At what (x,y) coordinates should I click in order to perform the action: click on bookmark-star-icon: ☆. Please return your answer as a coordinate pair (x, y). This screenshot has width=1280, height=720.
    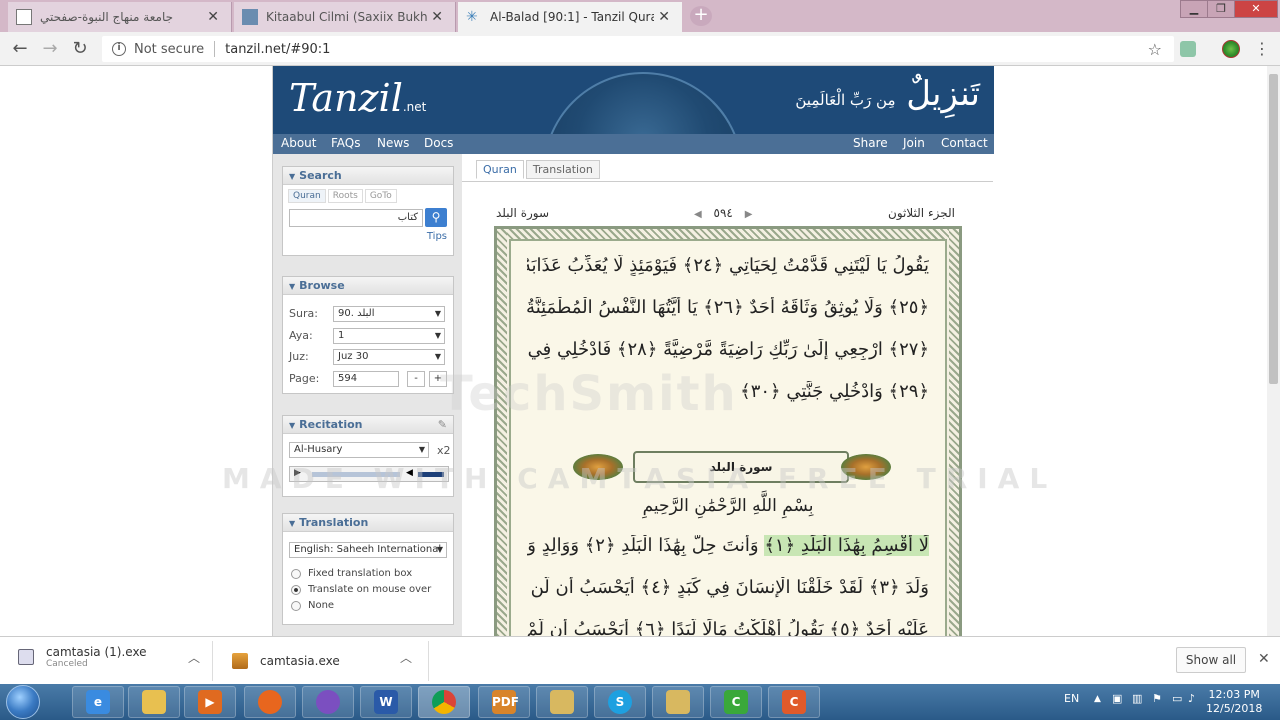
    Looking at the image, I should click on (1155, 49).